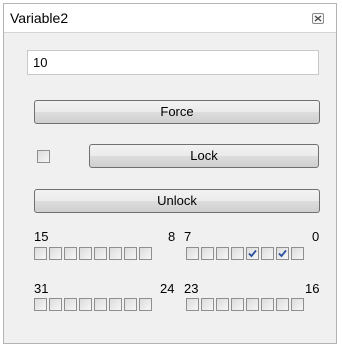 This screenshot has height=347, width=342. Describe the element at coordinates (167, 288) in the screenshot. I see `bit-label-24: 24` at that location.